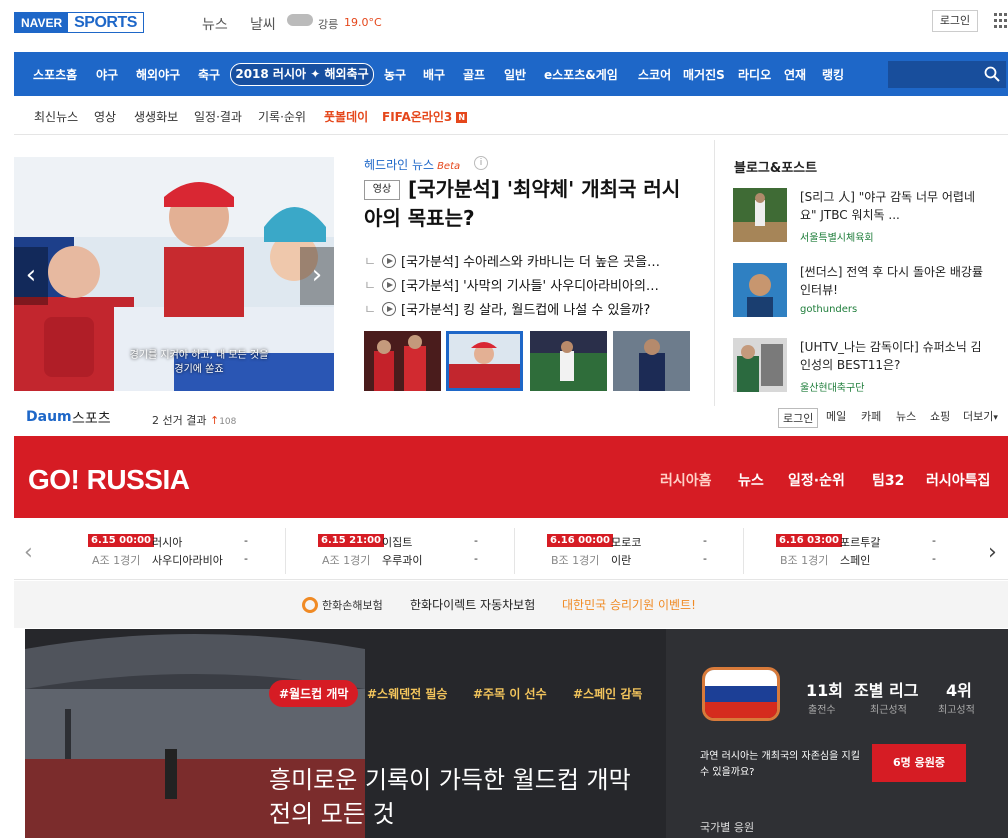  I want to click on trending-keyword: 2 선거 결과 ↑108, so click(194, 420).